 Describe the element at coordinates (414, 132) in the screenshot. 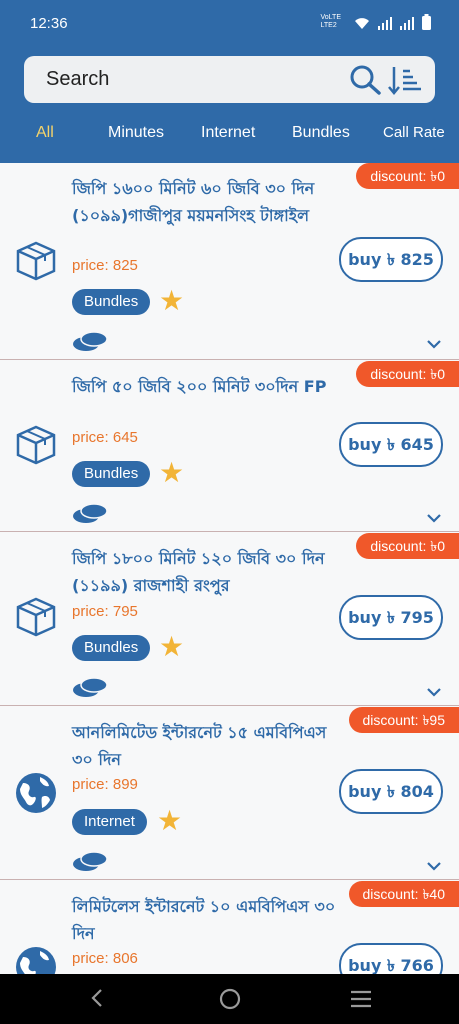

I see `tab-call-rate: Call Rate` at that location.